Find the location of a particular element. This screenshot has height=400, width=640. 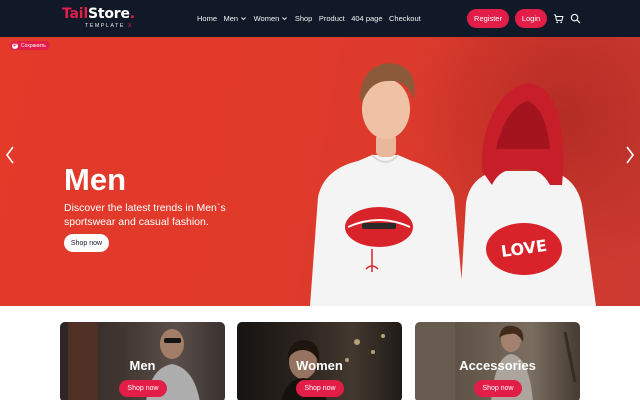

nav-item-shop: Shop is located at coordinates (304, 18).